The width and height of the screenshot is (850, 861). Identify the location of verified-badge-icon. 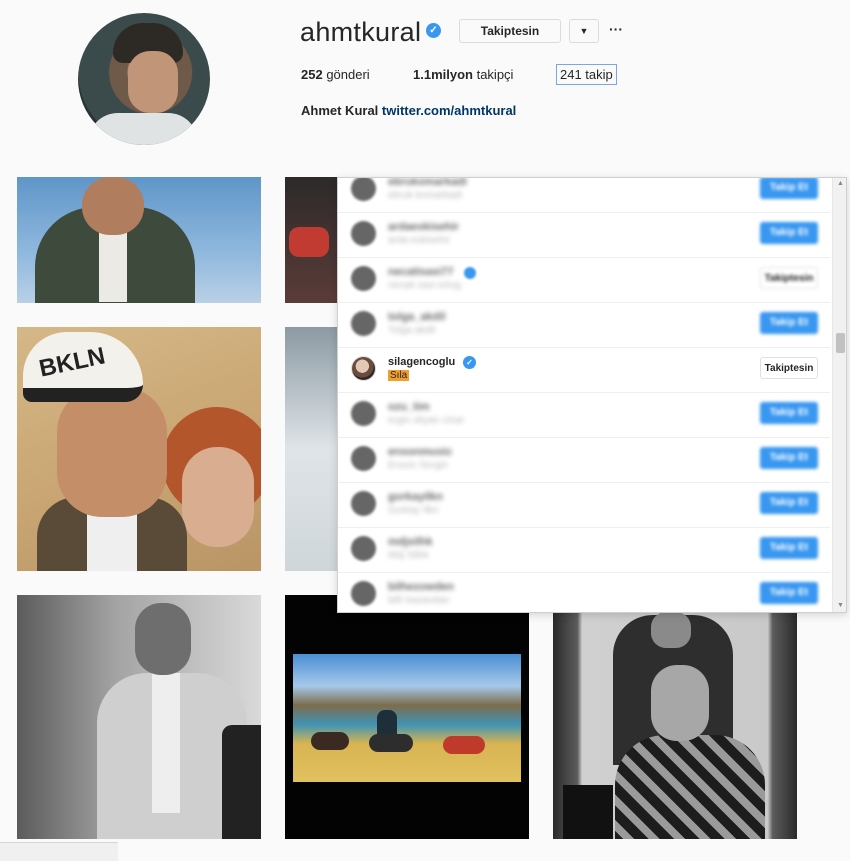
(470, 273).